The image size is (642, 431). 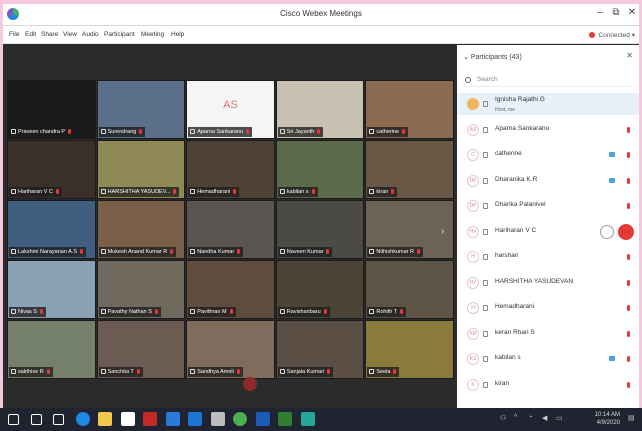 What do you see at coordinates (141, 109) in the screenshot?
I see `video-tile: Surendrang` at bounding box center [141, 109].